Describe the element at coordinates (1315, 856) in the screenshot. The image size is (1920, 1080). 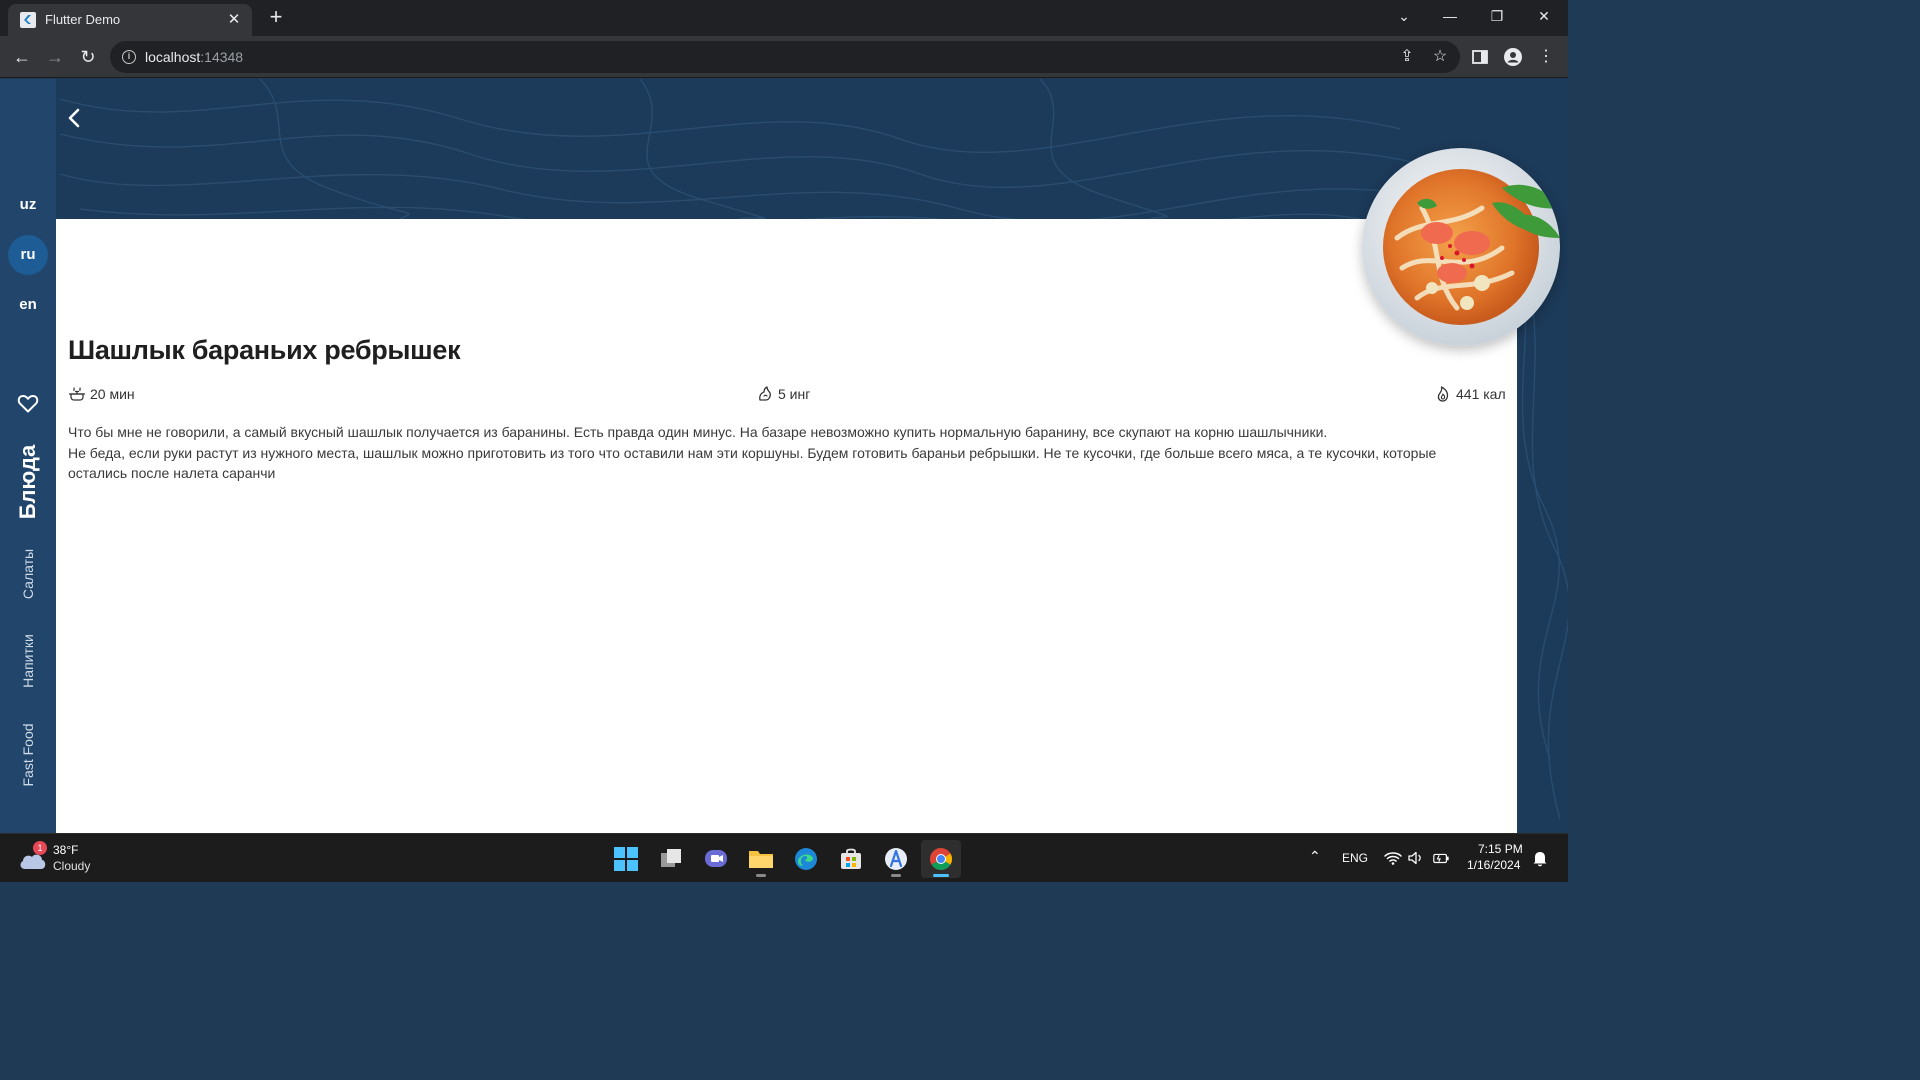
I see `tray-overflow-chevron-icon: ⌃` at that location.